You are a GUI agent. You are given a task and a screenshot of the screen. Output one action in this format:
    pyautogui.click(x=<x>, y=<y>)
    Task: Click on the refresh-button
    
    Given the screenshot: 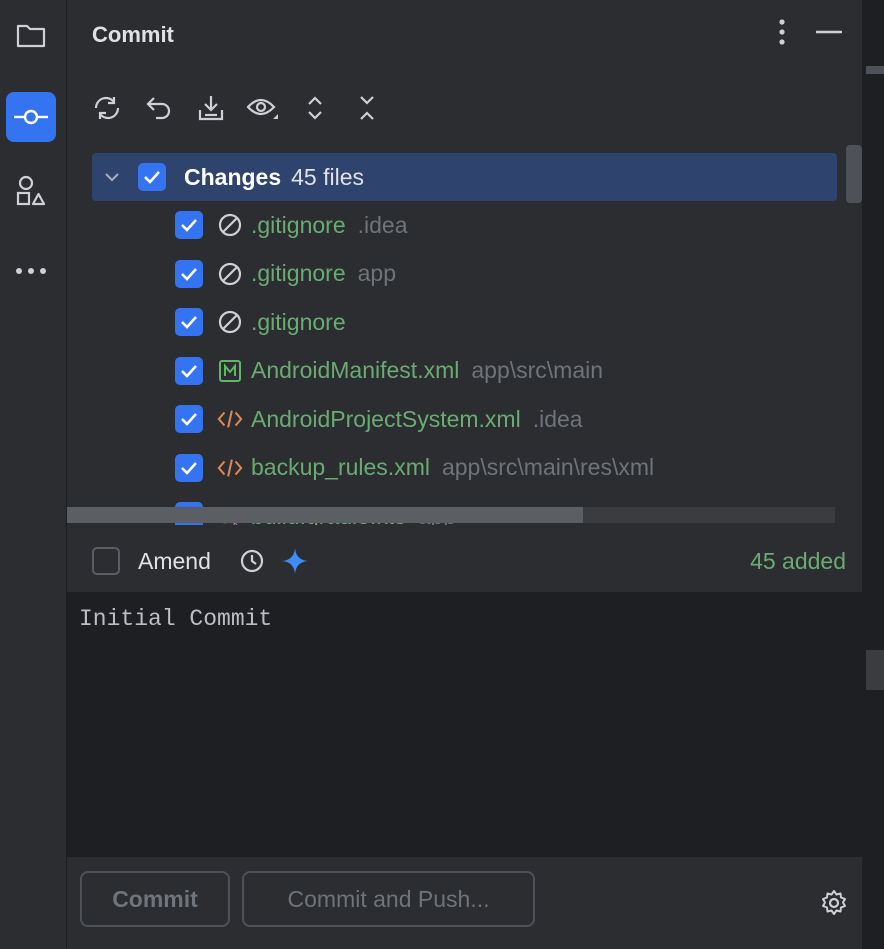 What is the action you would take?
    pyautogui.click(x=107, y=108)
    